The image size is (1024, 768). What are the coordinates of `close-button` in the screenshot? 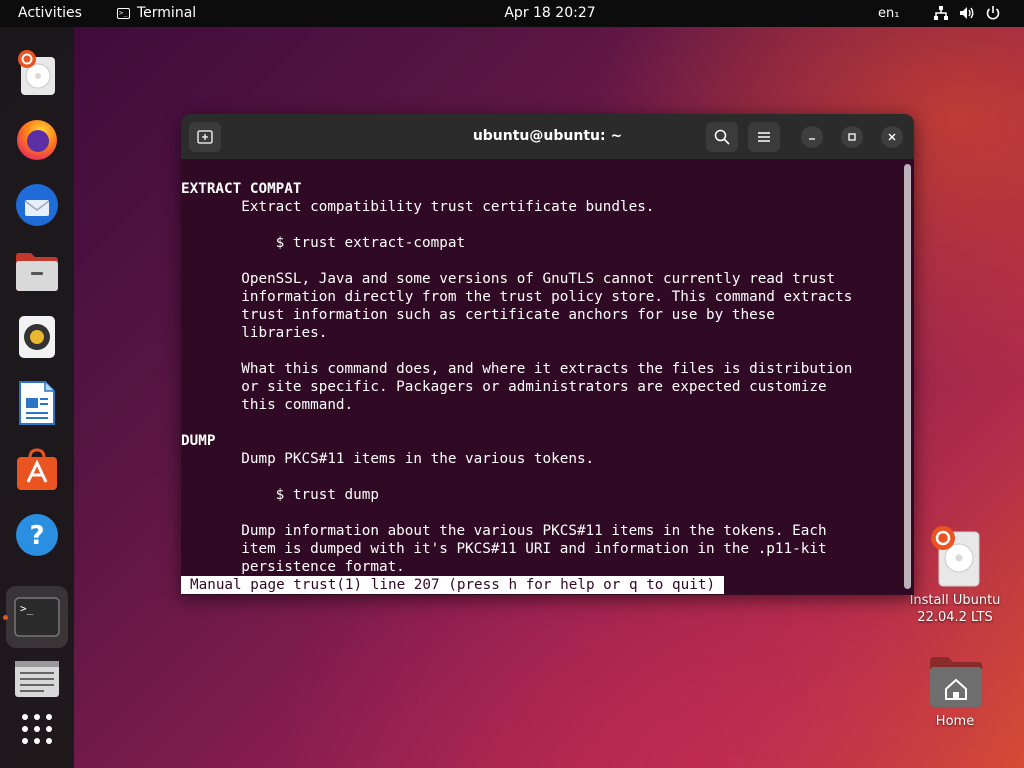 It's located at (892, 137).